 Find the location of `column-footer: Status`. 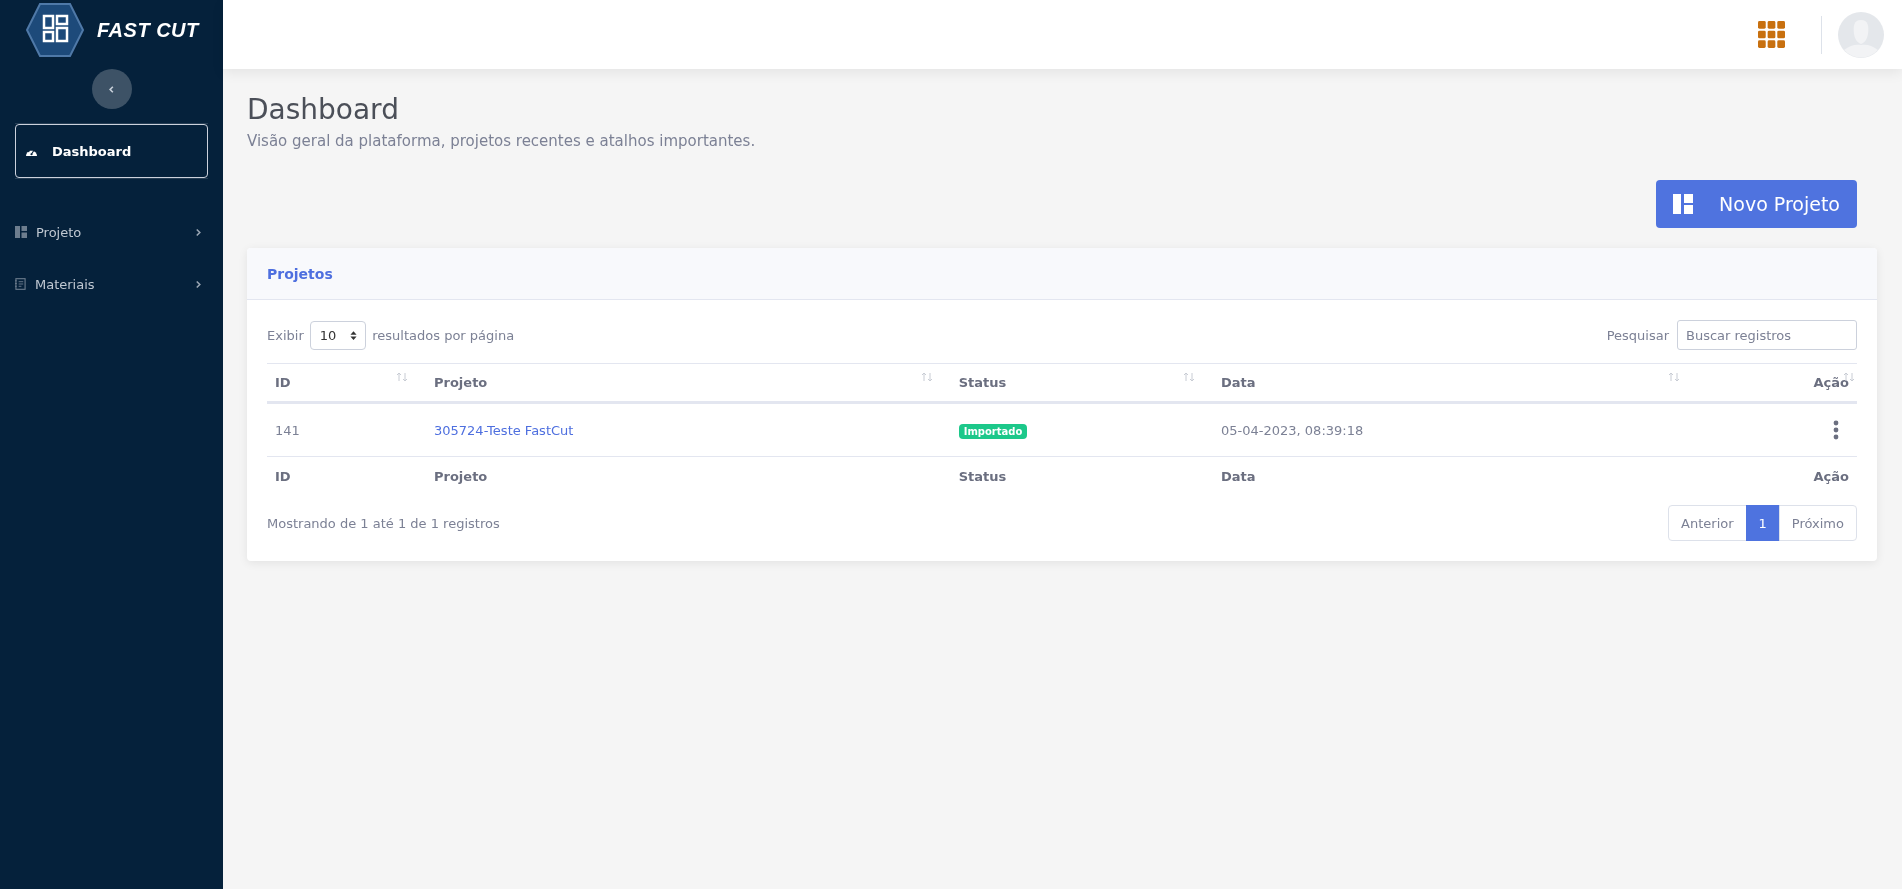

column-footer: Status is located at coordinates (1082, 475).